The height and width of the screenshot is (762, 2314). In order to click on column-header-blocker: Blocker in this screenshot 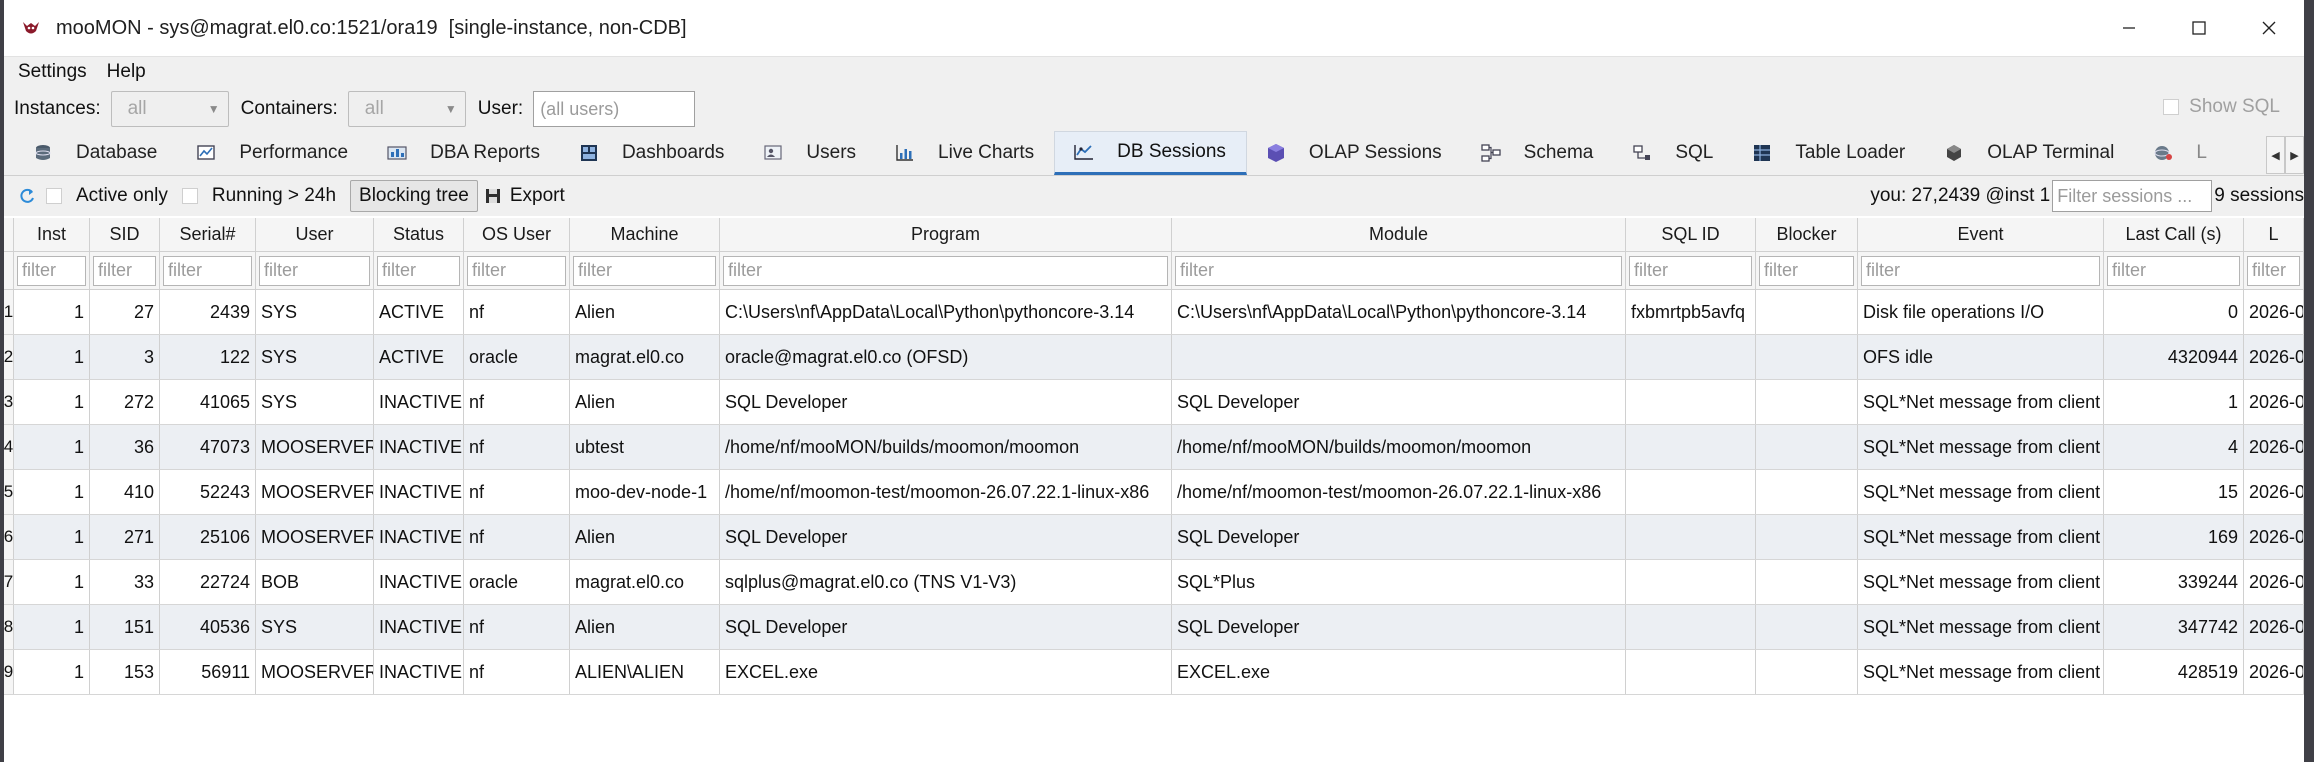, I will do `click(1807, 234)`.